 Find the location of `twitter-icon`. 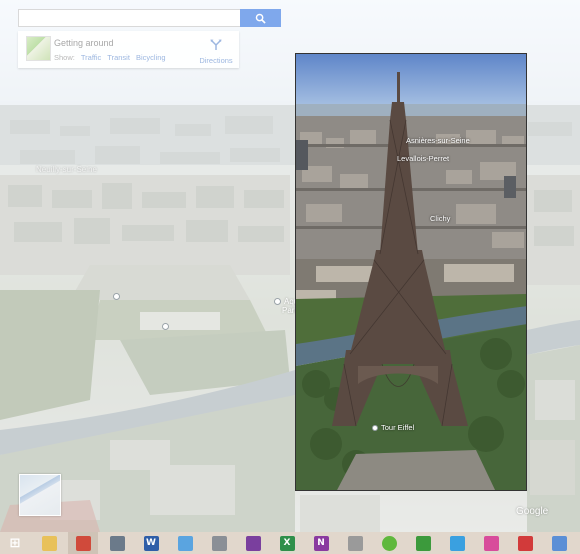

twitter-icon is located at coordinates (457, 543).